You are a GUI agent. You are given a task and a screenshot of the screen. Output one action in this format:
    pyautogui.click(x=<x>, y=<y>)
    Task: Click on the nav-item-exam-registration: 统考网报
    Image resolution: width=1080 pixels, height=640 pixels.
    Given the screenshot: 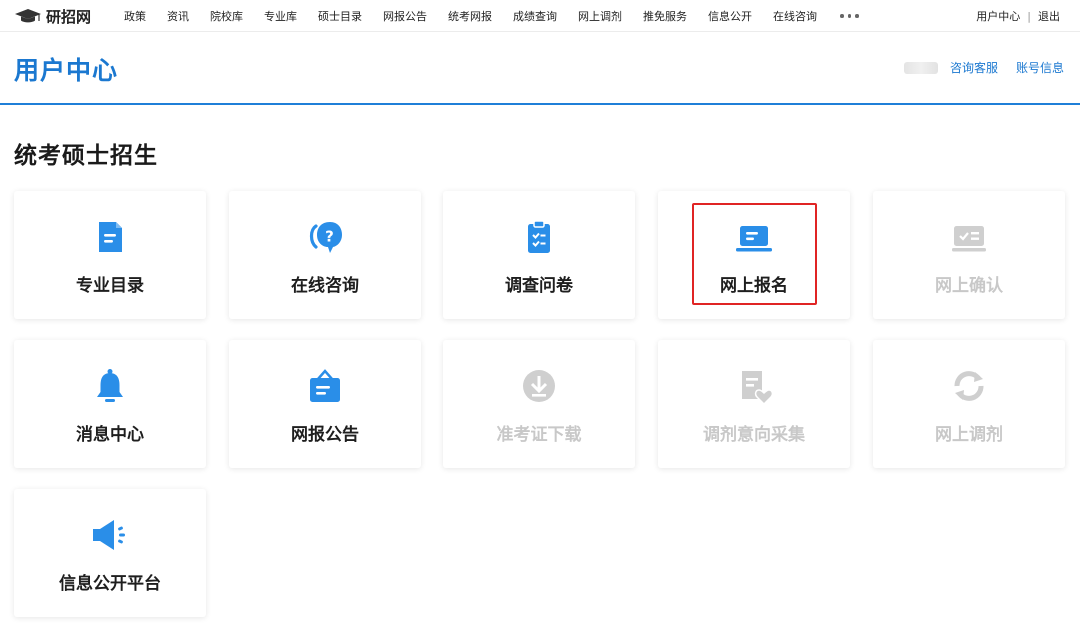 What is the action you would take?
    pyautogui.click(x=470, y=16)
    